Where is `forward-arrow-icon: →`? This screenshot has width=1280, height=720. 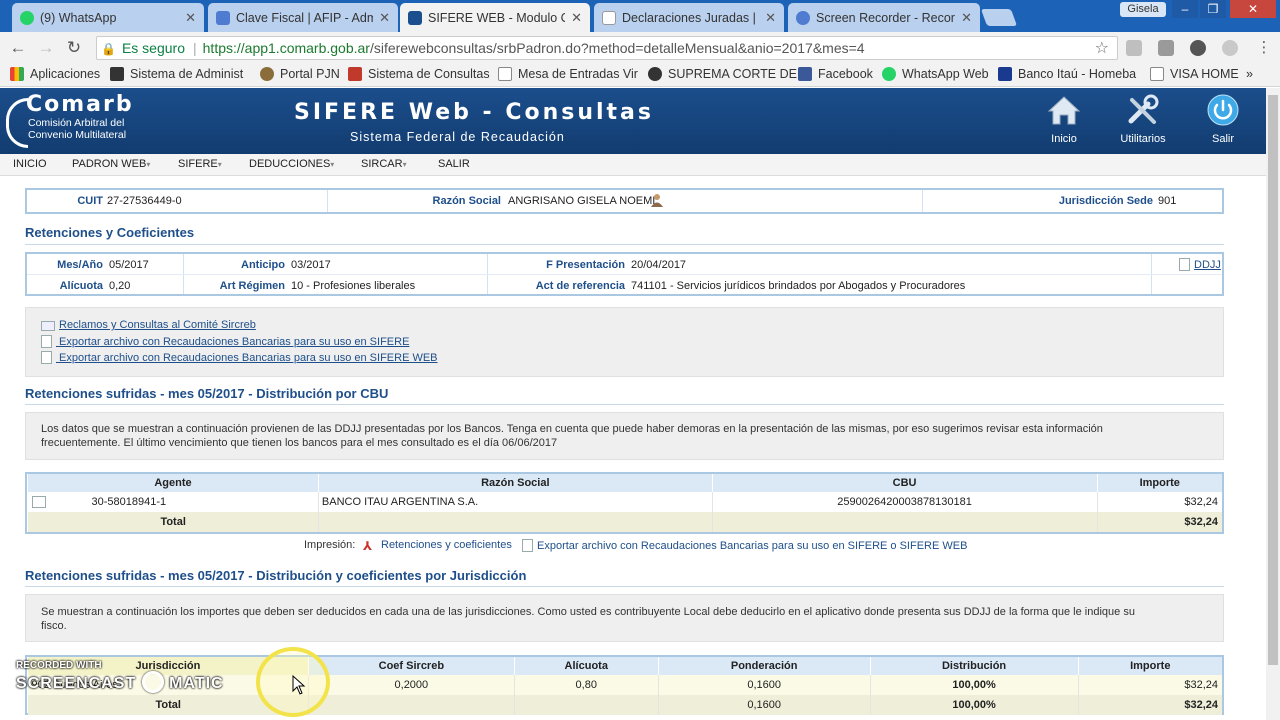 forward-arrow-icon: → is located at coordinates (46, 48).